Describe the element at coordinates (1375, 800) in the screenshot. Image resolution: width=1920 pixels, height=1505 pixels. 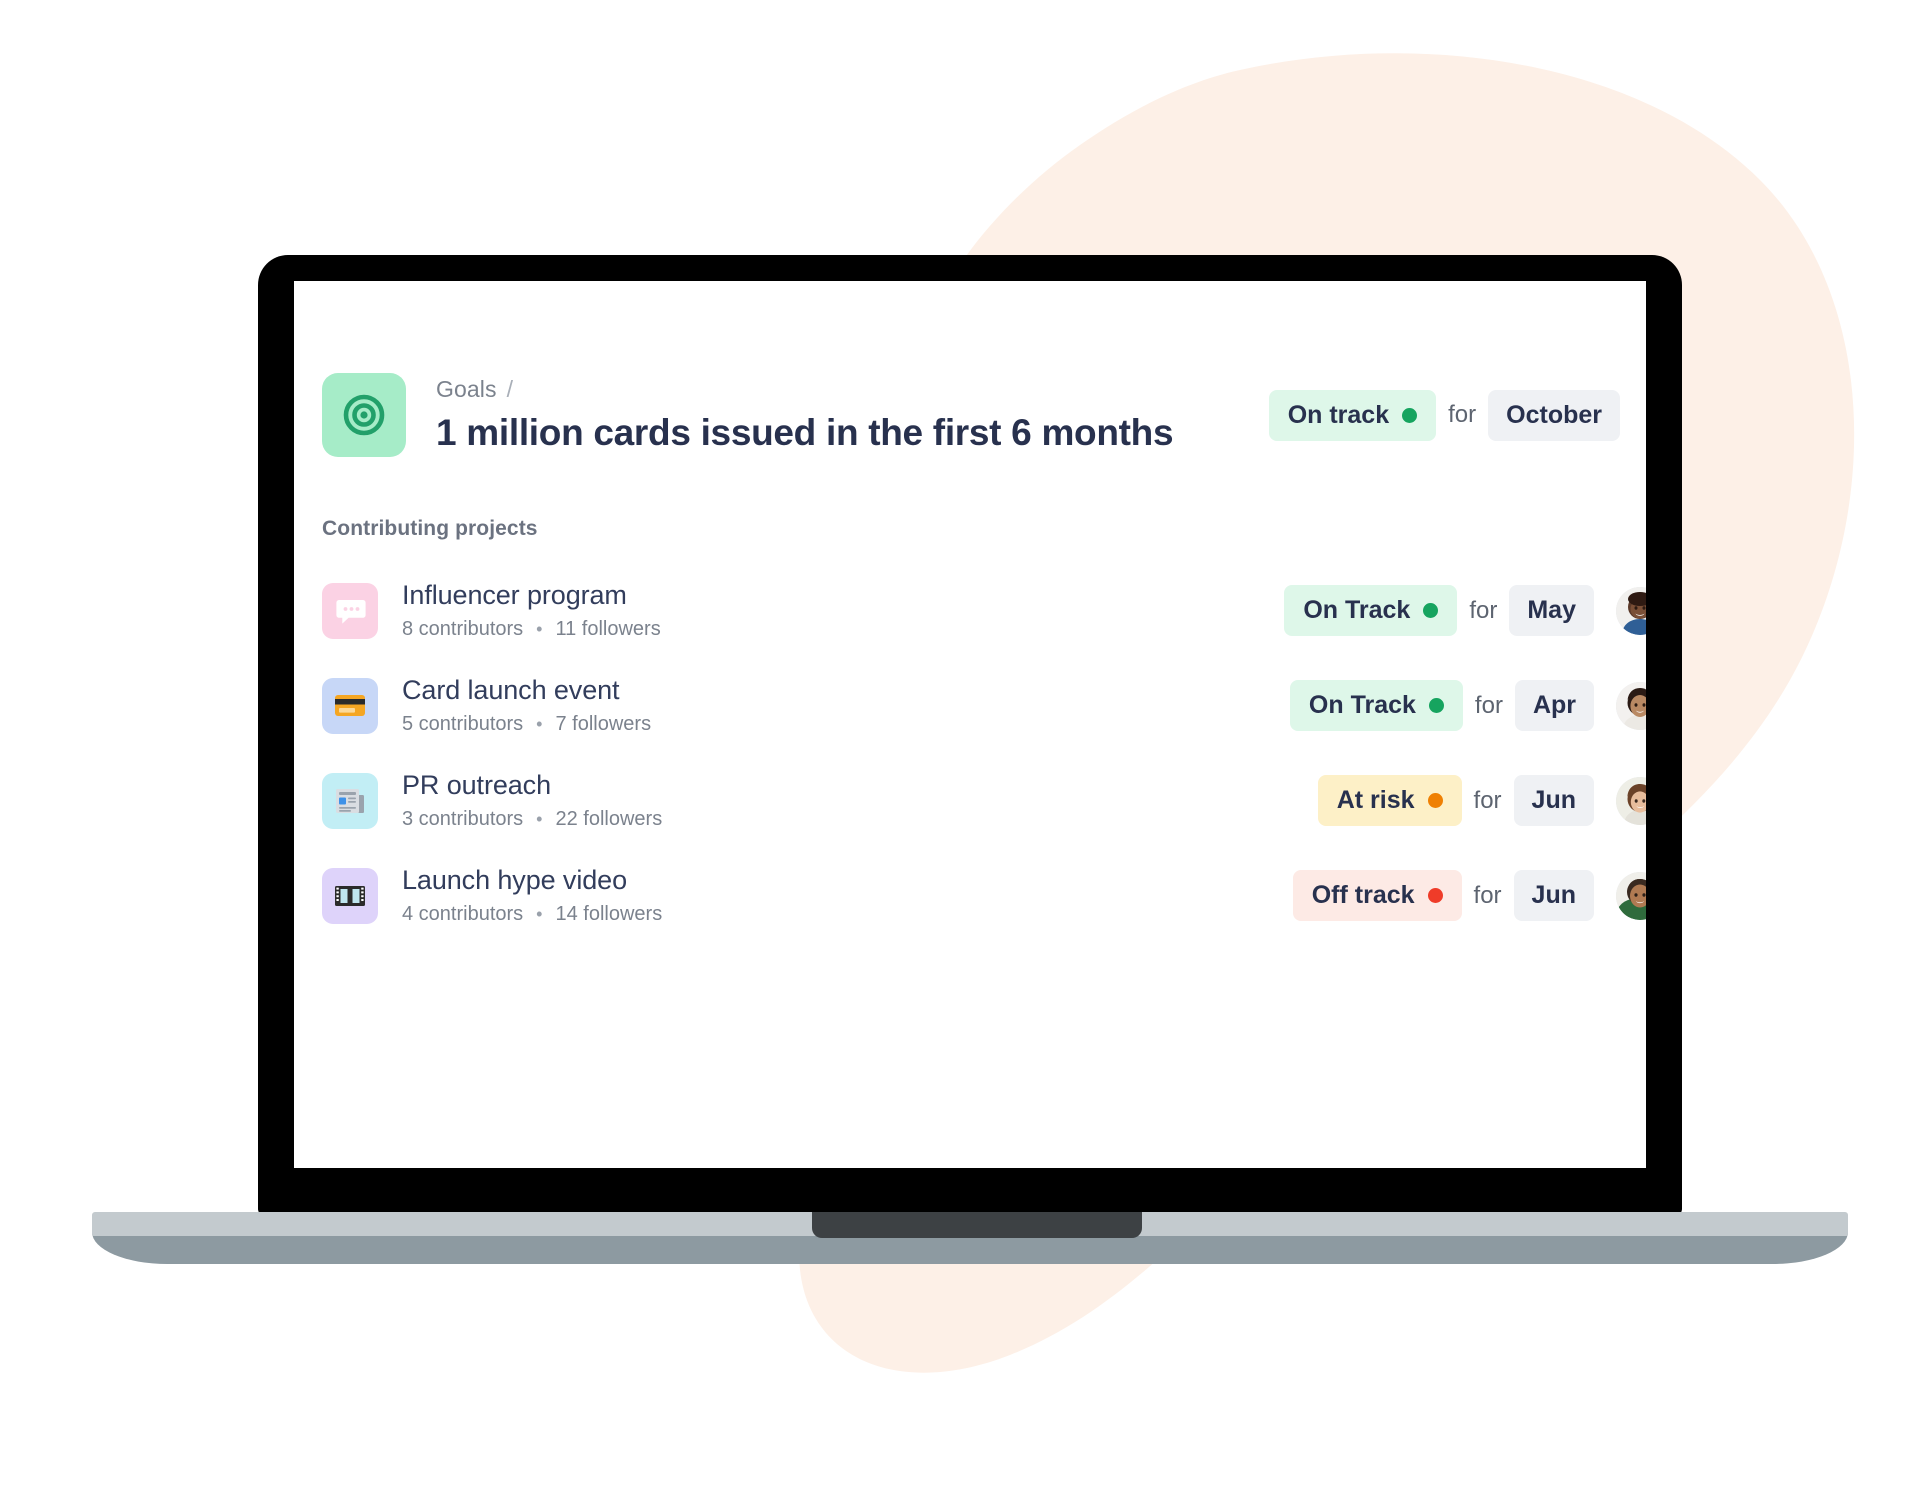
I see `status-badge-label: At risk` at that location.